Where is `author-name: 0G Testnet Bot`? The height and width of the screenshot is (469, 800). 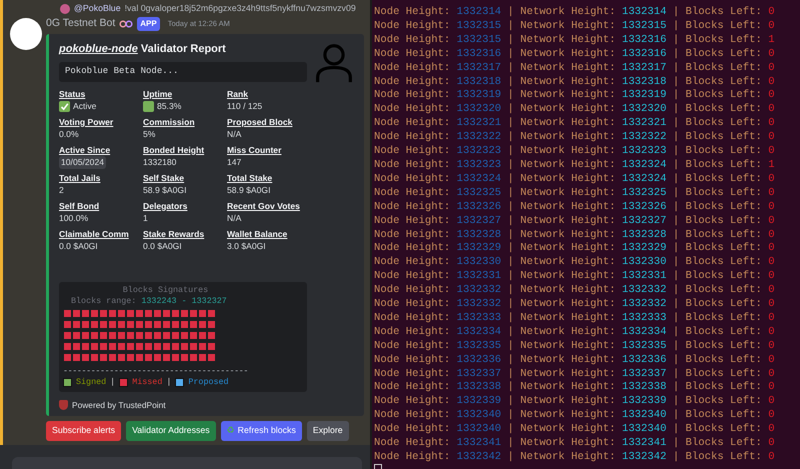
author-name: 0G Testnet Bot is located at coordinates (81, 24).